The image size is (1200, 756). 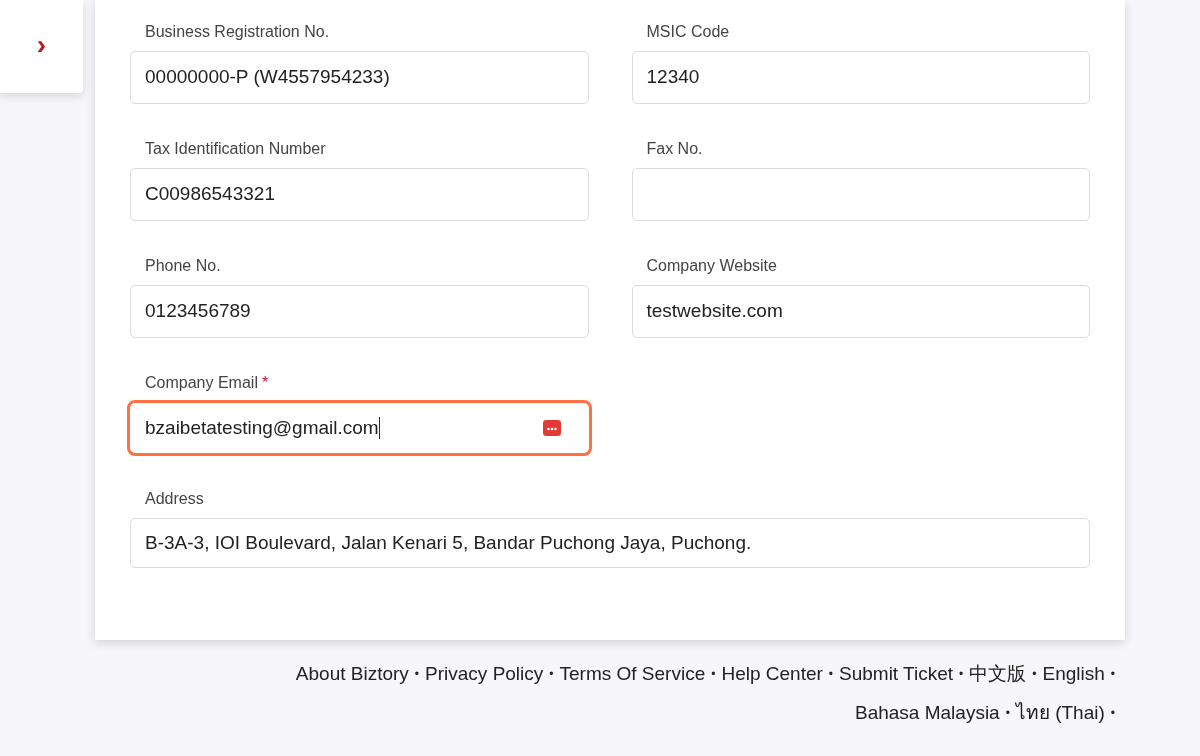 I want to click on footer-link: English, so click(x=1073, y=674).